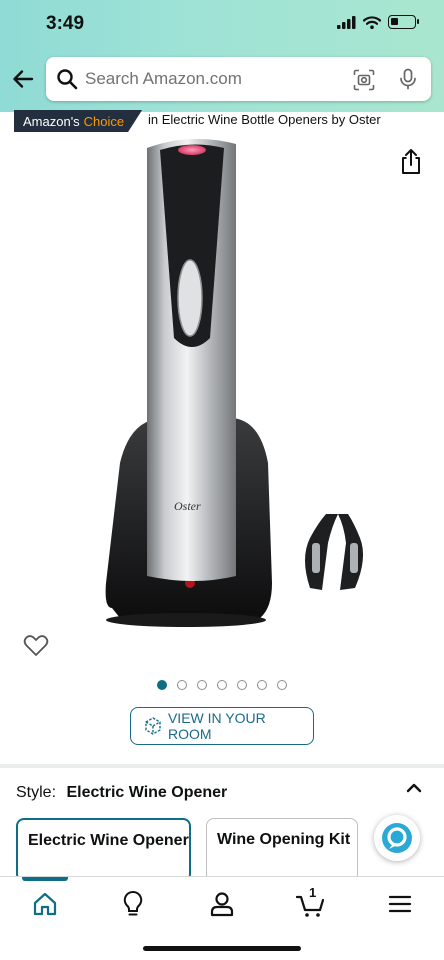 This screenshot has height=960, width=444. What do you see at coordinates (191, 359) in the screenshot?
I see `opener-body` at bounding box center [191, 359].